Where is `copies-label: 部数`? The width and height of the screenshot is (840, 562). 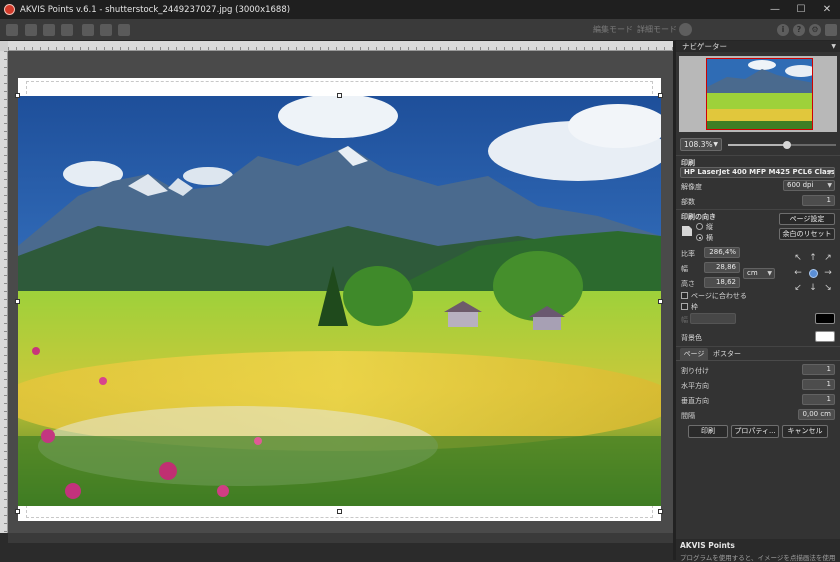 copies-label: 部数 is located at coordinates (688, 202).